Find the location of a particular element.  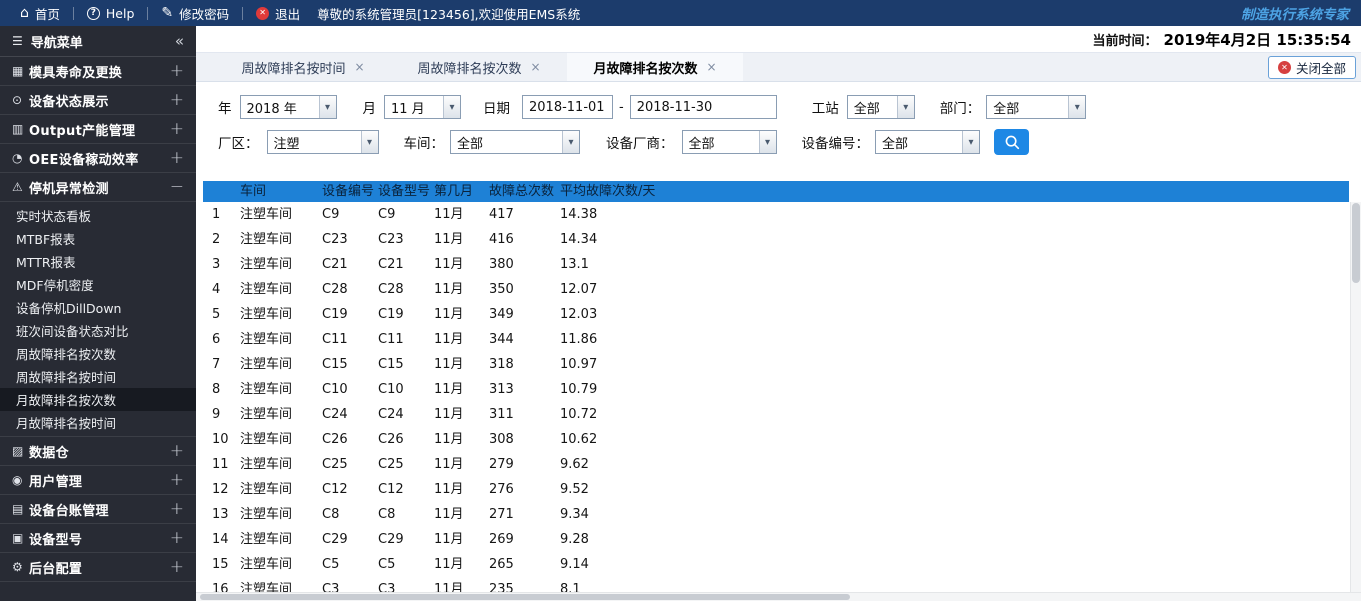

vertical-scrollbar-thumb is located at coordinates (1356, 243).